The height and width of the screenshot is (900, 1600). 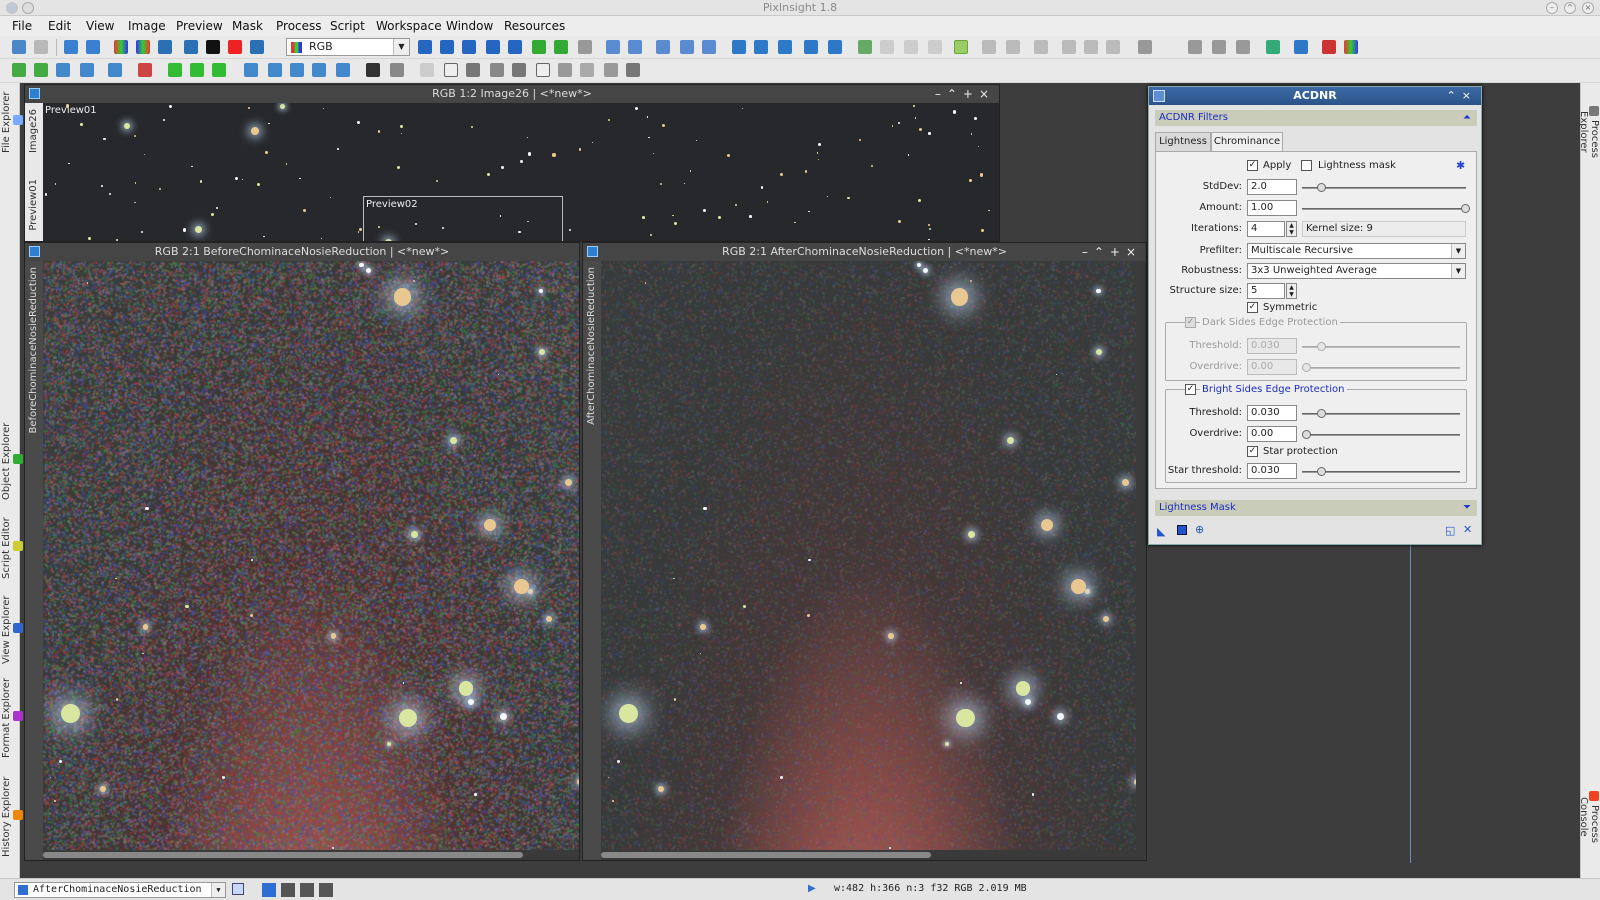 I want to click on pointer-icon, so click(x=585, y=47).